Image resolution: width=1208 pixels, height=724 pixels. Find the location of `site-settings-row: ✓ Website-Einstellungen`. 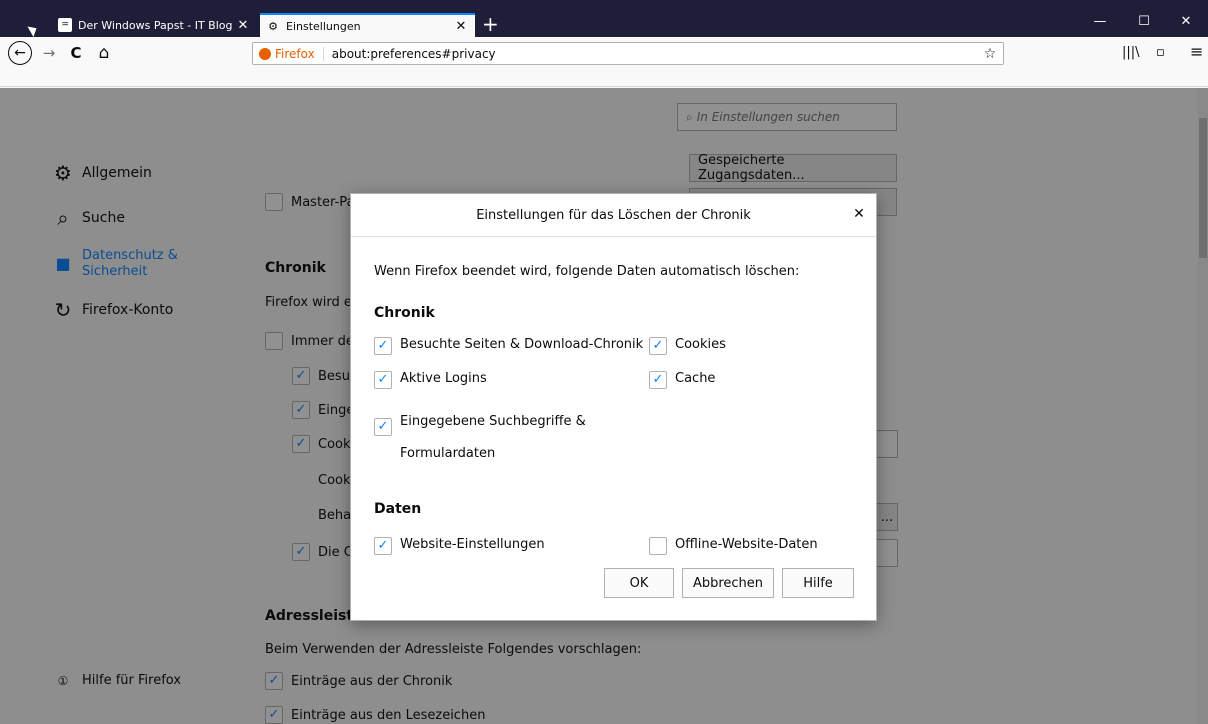

site-settings-row: ✓ Website-Einstellungen is located at coordinates (459, 546).